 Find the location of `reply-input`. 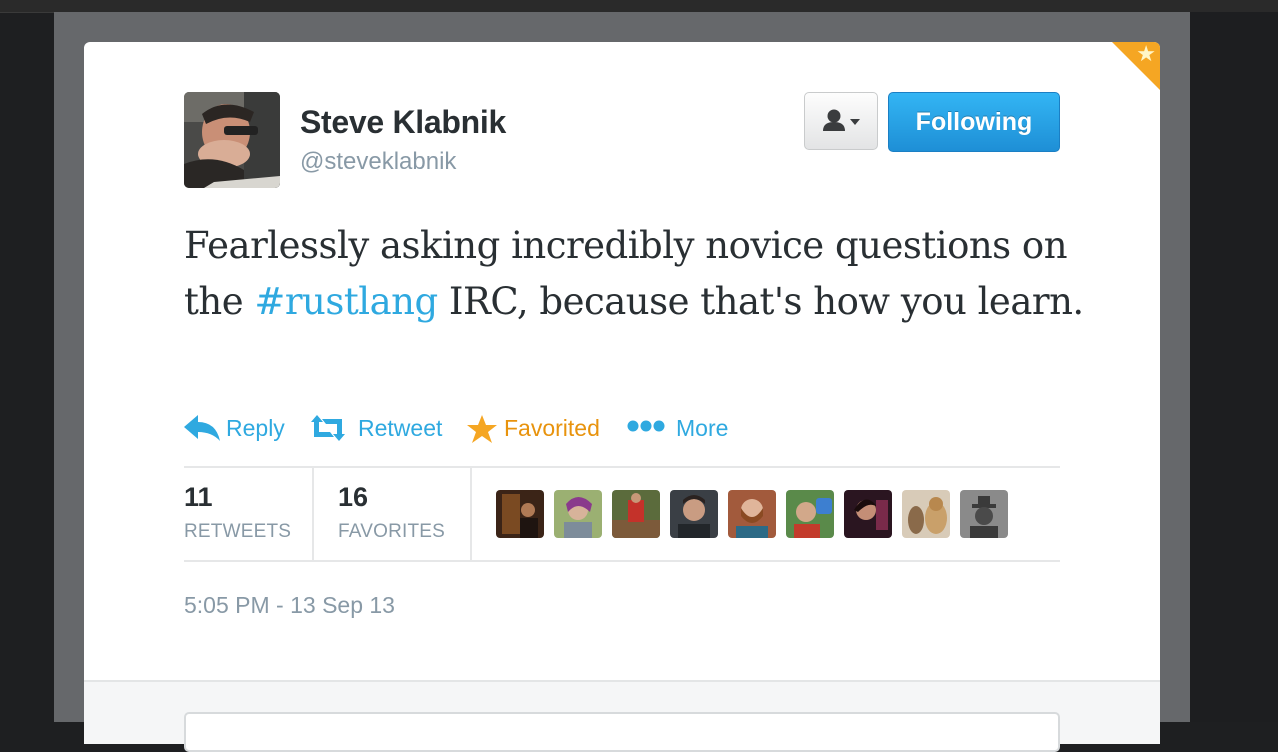

reply-input is located at coordinates (622, 732).